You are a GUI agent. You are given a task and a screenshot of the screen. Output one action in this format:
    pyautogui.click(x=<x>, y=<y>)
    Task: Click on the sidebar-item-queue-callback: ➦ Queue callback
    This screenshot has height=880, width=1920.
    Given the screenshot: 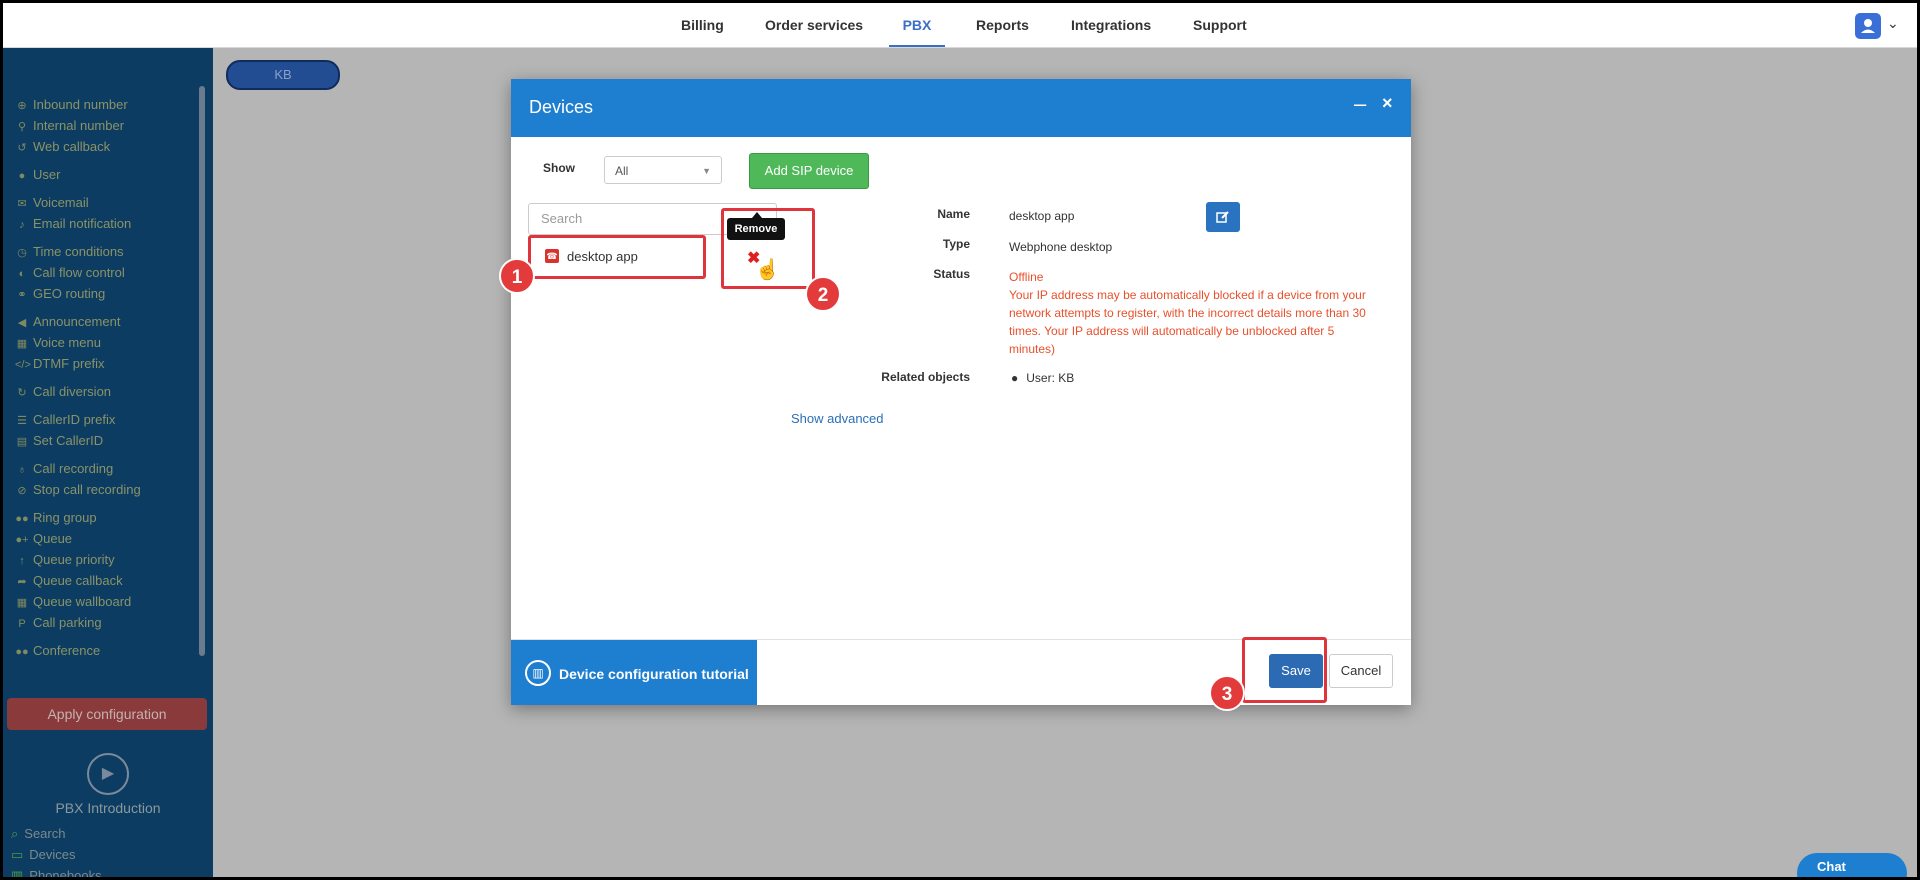 What is the action you would take?
    pyautogui.click(x=69, y=581)
    